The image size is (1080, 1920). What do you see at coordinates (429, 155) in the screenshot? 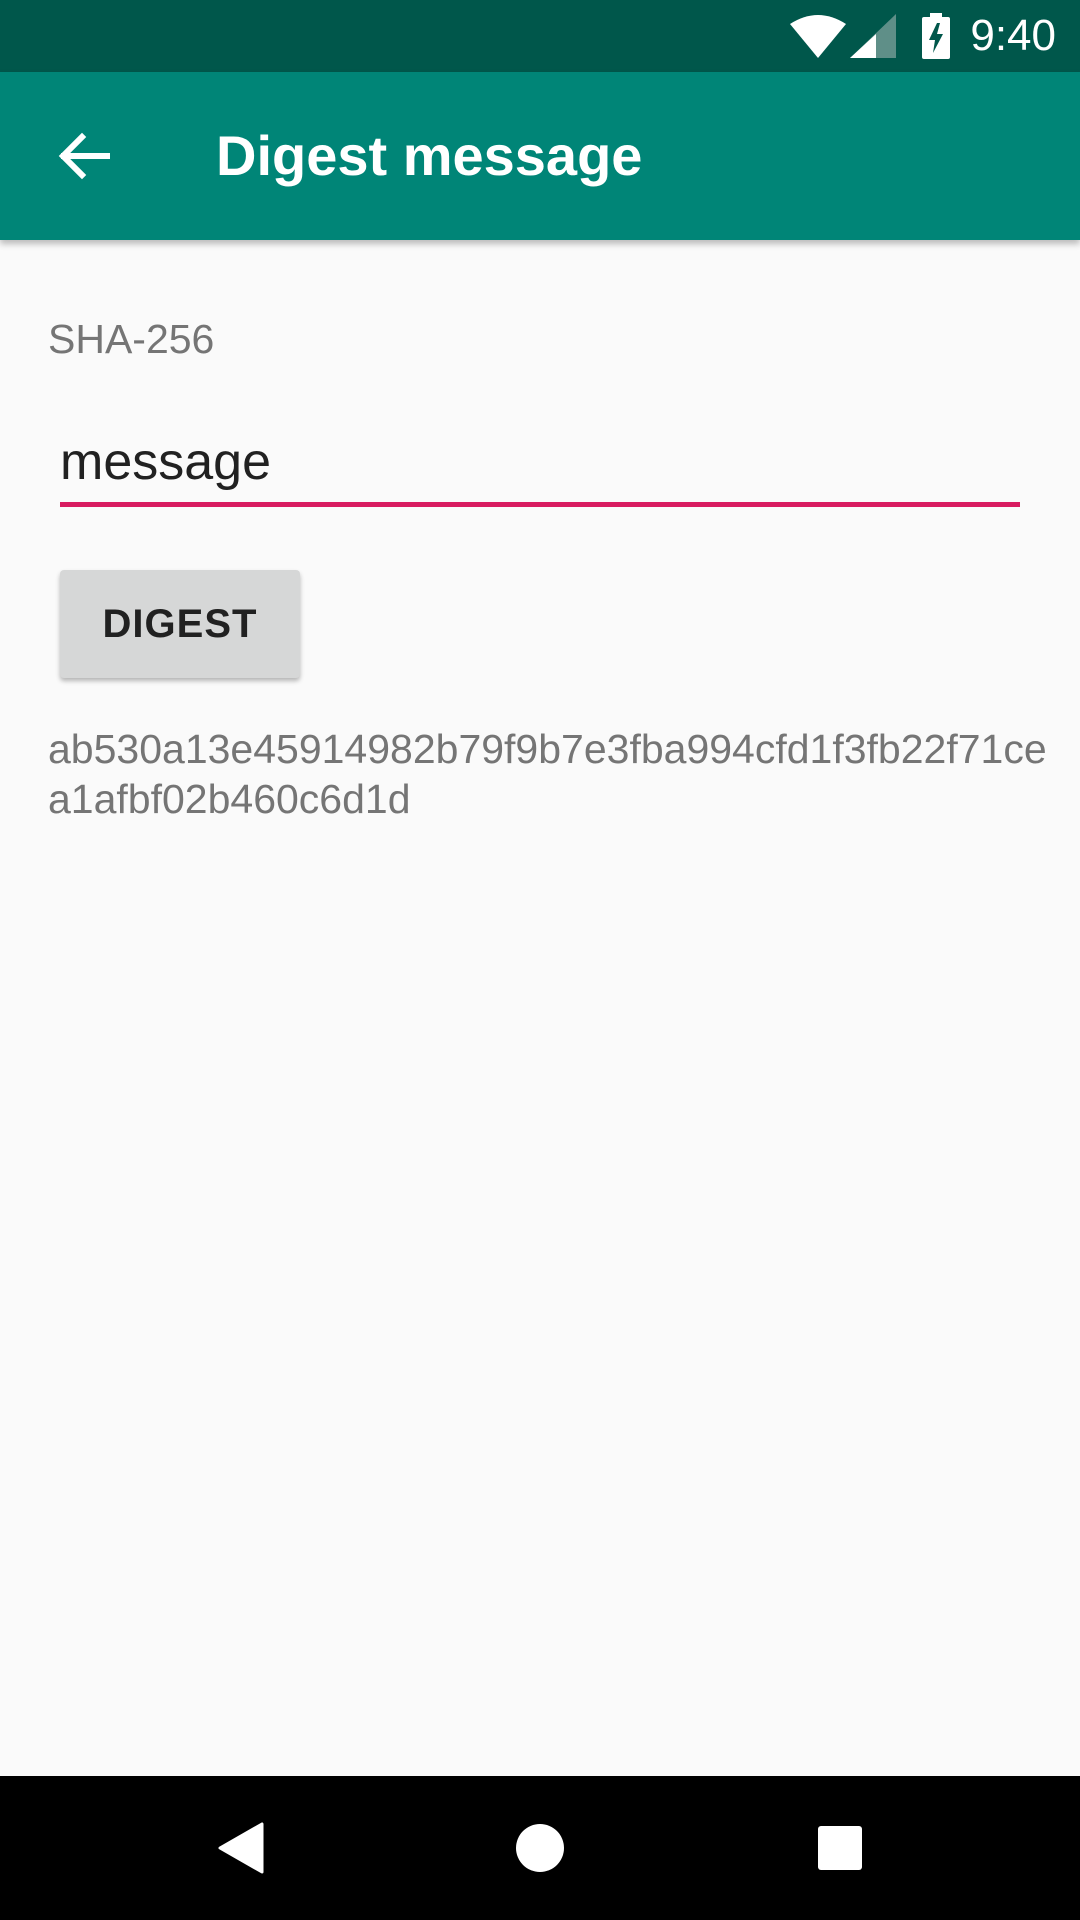
I see `page-title: Digest message` at bounding box center [429, 155].